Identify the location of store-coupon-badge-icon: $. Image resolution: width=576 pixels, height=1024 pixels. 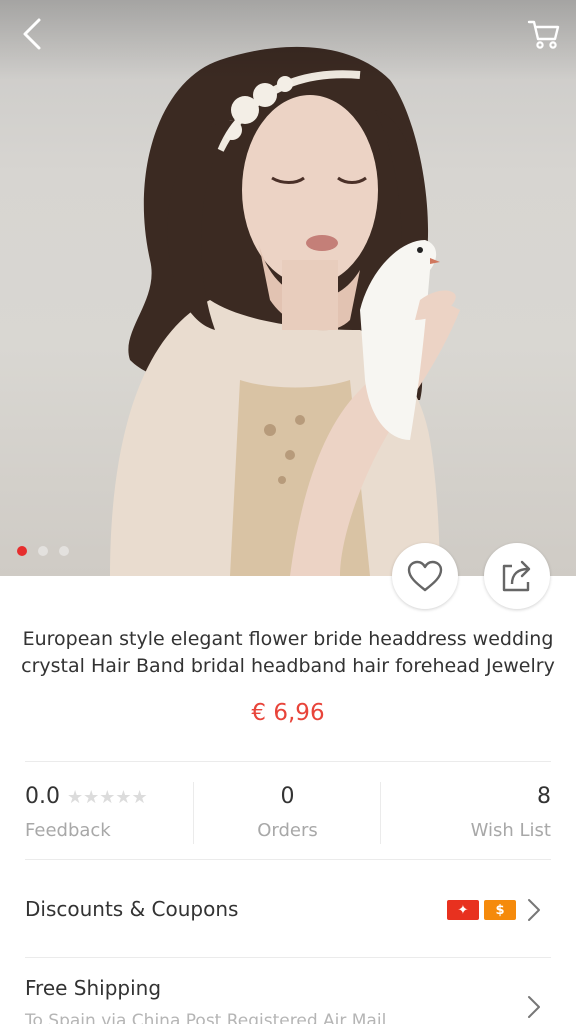
(500, 910).